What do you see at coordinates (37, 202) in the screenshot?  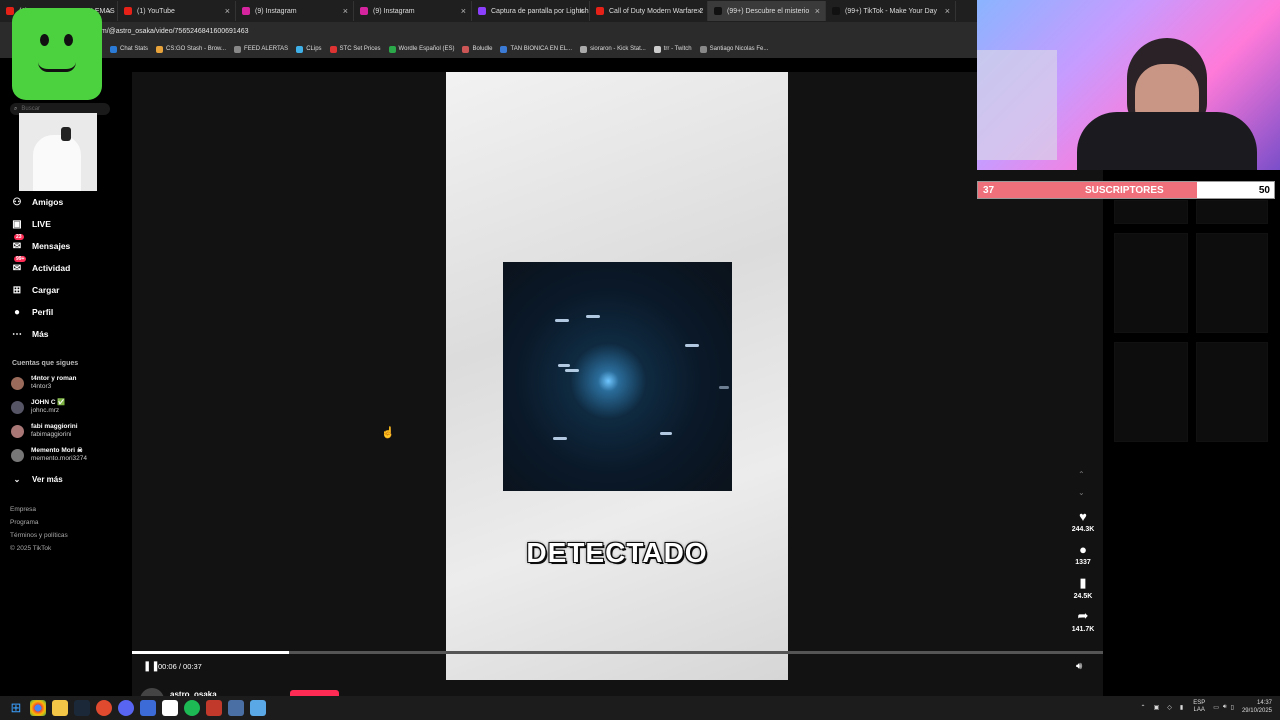 I see `sidebar-item-amigos: ⚇ Amigos` at bounding box center [37, 202].